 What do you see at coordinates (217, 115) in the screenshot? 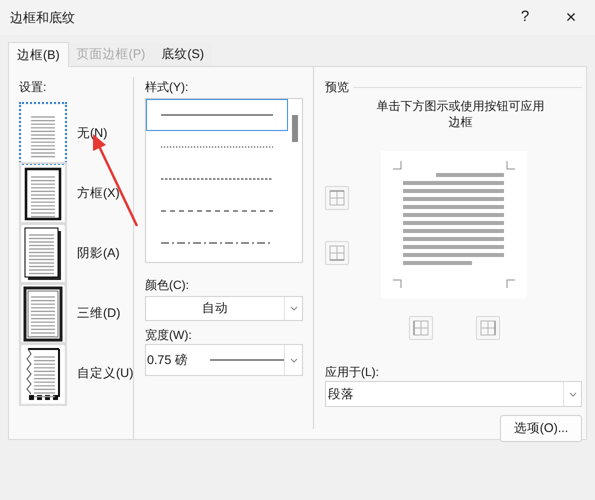
I see `line-style-option` at bounding box center [217, 115].